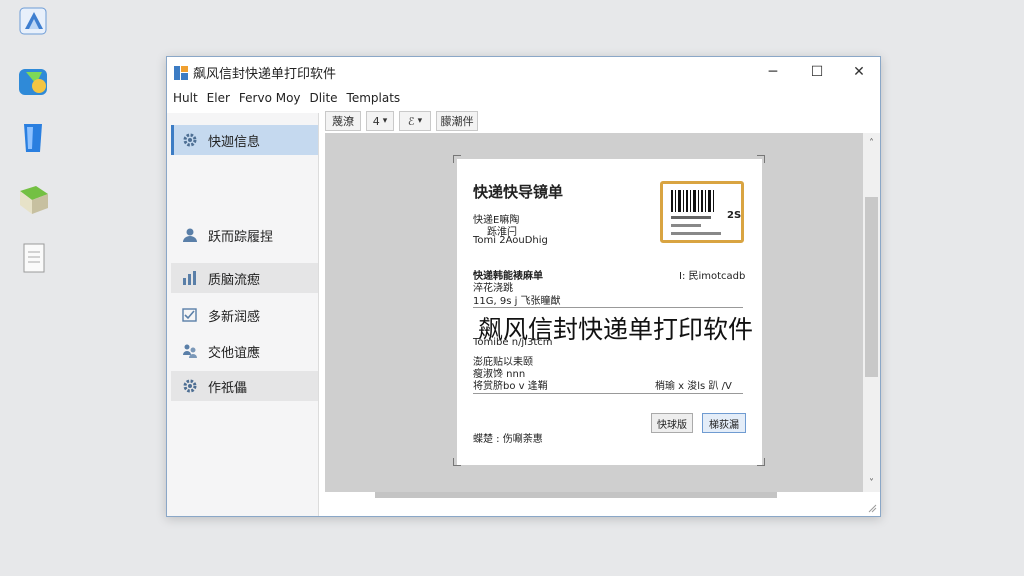 The height and width of the screenshot is (576, 1024). I want to click on toolbar-dropdown-2: ℰ ▾, so click(415, 121).